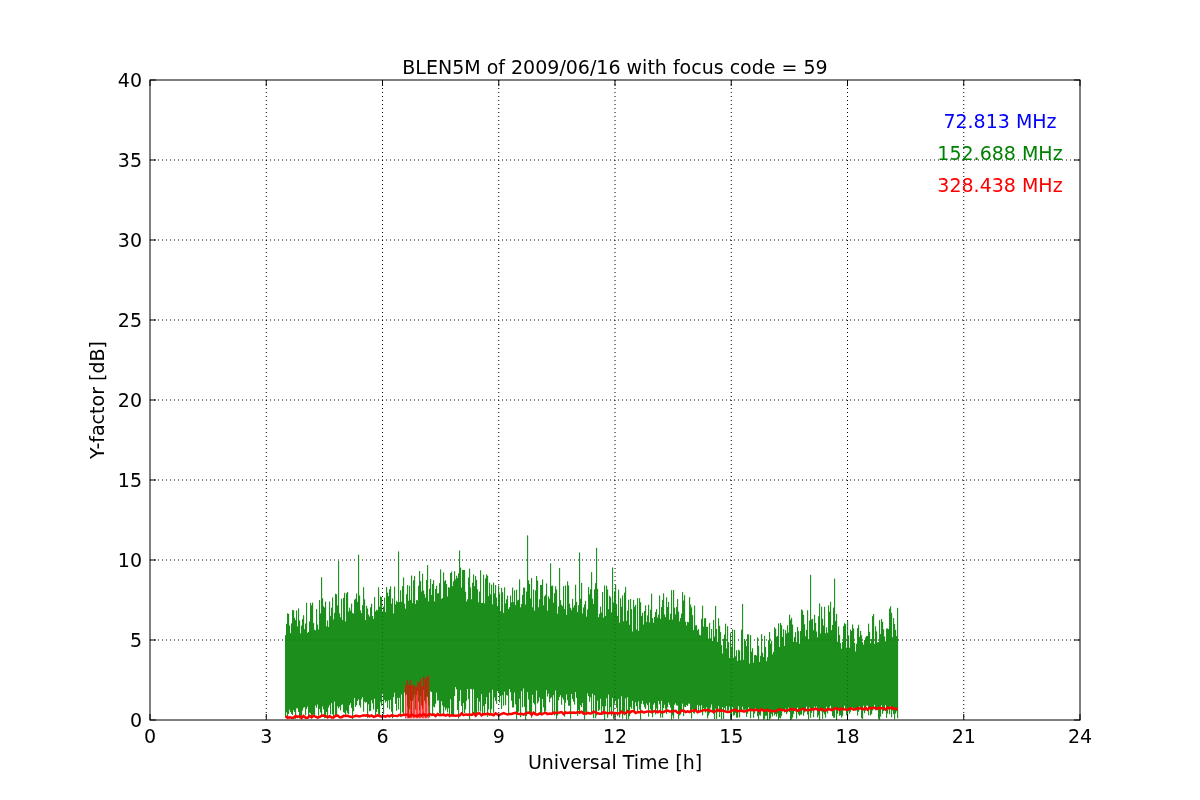 Image resolution: width=1200 pixels, height=800 pixels. I want to click on y-tick-label: 15, so click(129, 480).